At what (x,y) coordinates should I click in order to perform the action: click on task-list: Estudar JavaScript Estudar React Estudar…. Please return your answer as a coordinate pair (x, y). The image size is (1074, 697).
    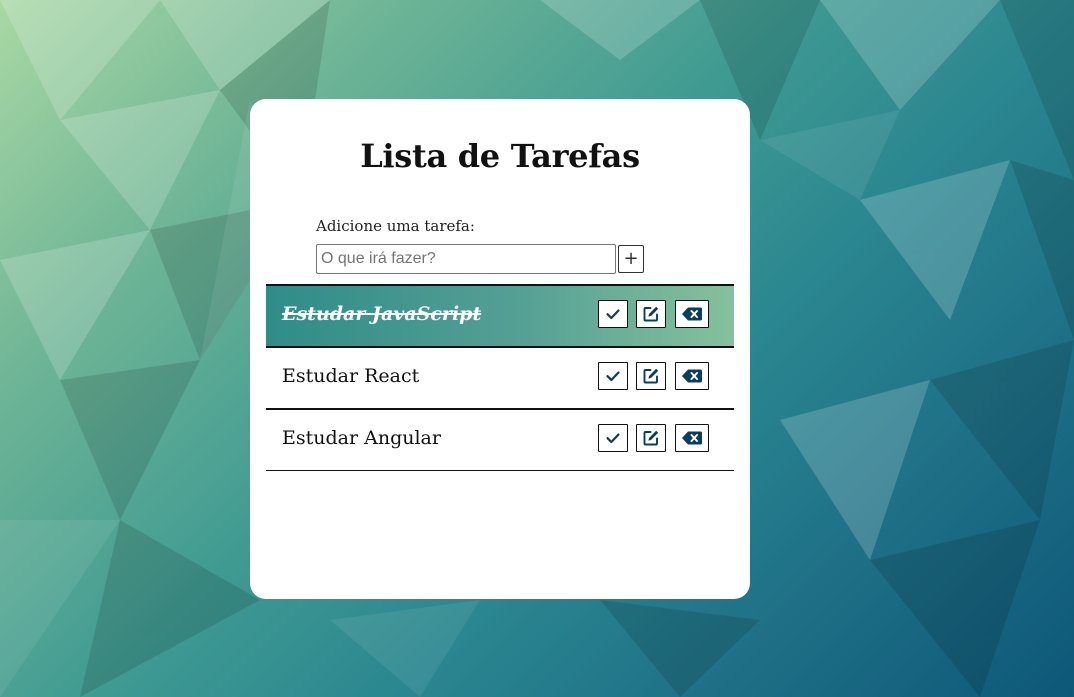
    Looking at the image, I should click on (500, 377).